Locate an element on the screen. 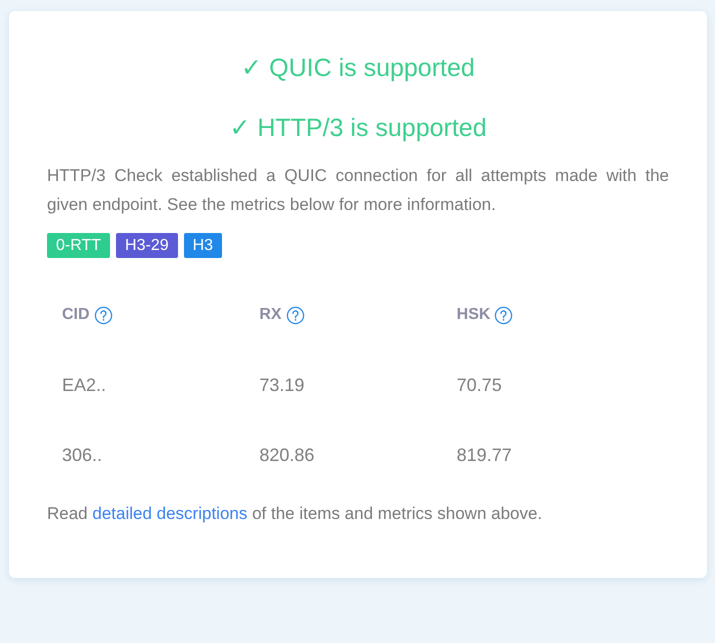  table-cell-text: 820.86 is located at coordinates (287, 455).